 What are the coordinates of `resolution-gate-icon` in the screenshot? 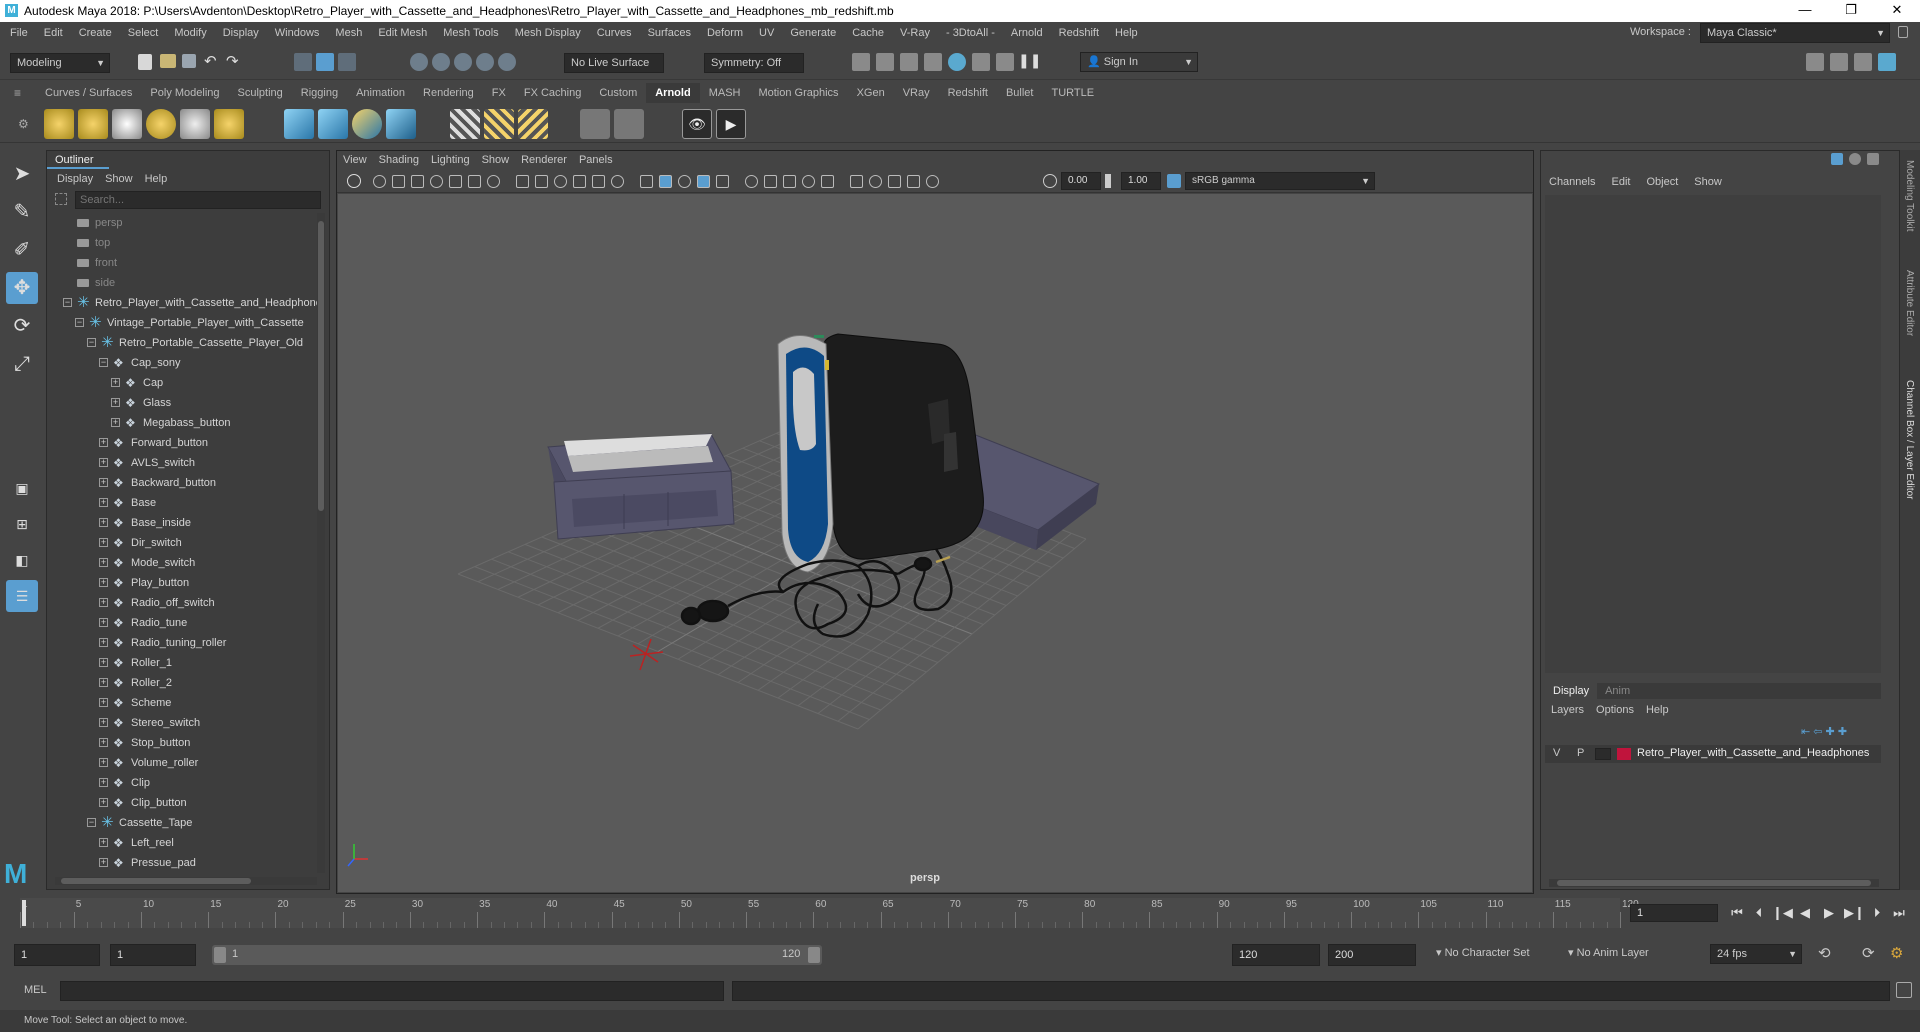 It's located at (541, 181).